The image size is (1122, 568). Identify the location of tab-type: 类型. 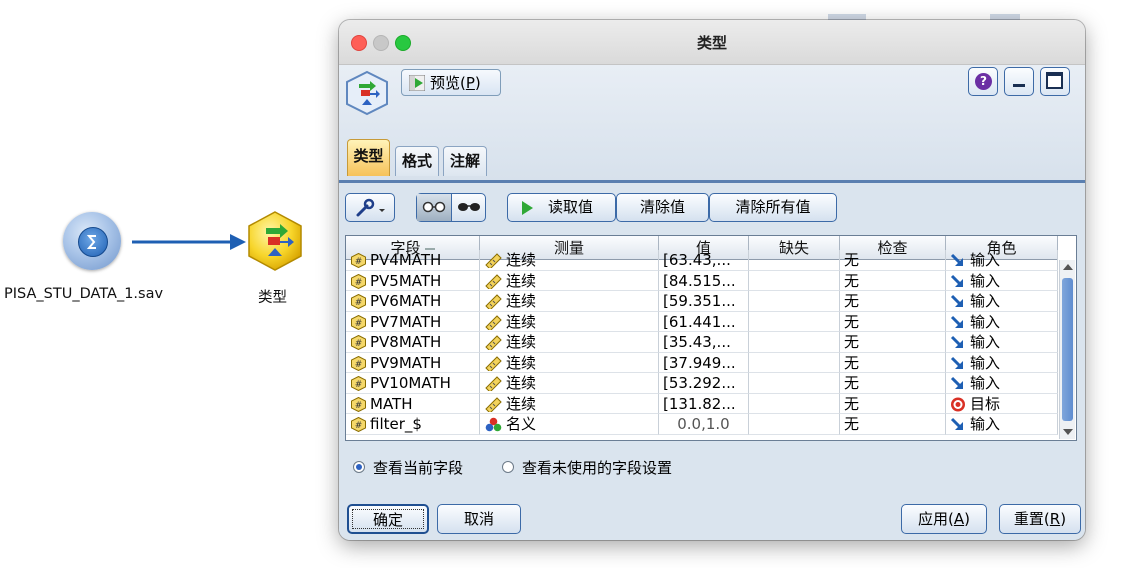
(368, 157).